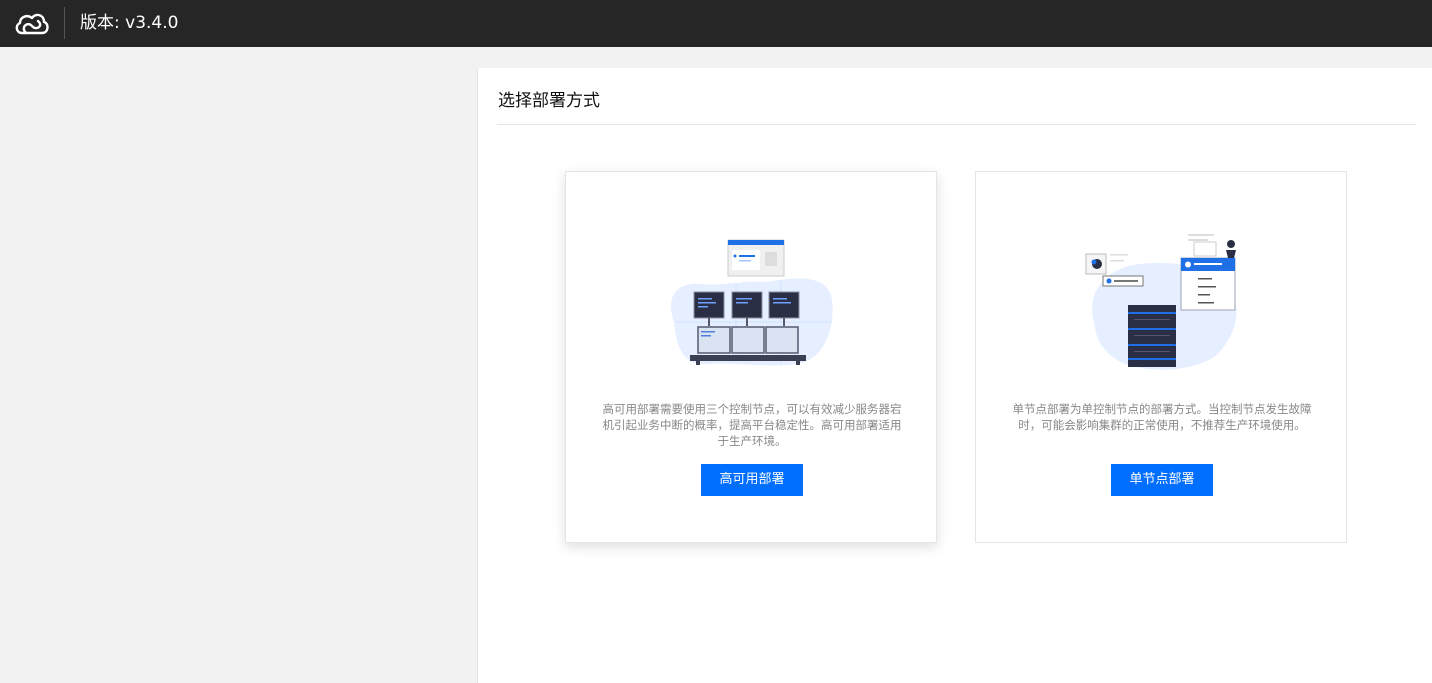 The image size is (1432, 683). I want to click on server-rack-illustration, so click(1161, 302).